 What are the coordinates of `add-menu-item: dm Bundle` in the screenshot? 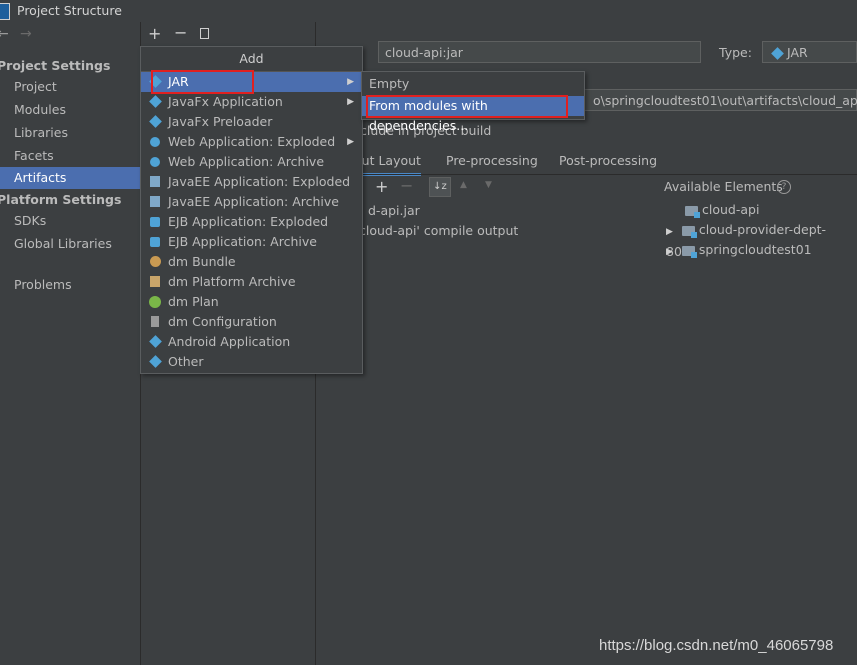 It's located at (251, 262).